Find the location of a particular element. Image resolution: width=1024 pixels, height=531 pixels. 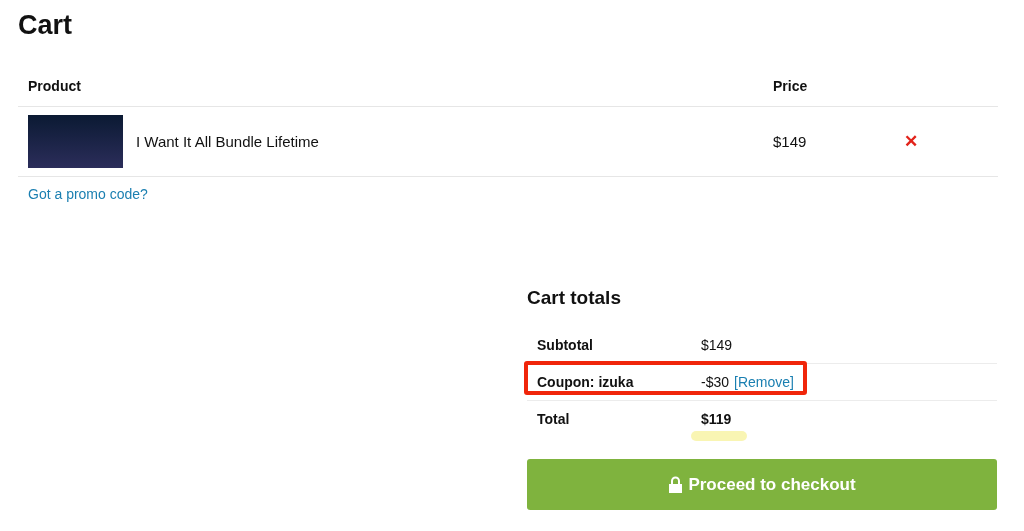

checkout-button: Proceed to checkout is located at coordinates (762, 484).